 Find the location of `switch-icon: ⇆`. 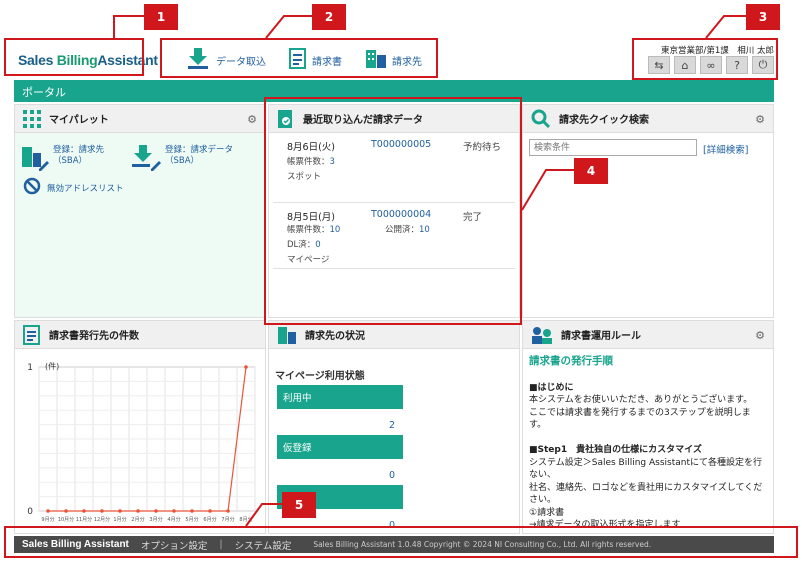

switch-icon: ⇆ is located at coordinates (659, 65).